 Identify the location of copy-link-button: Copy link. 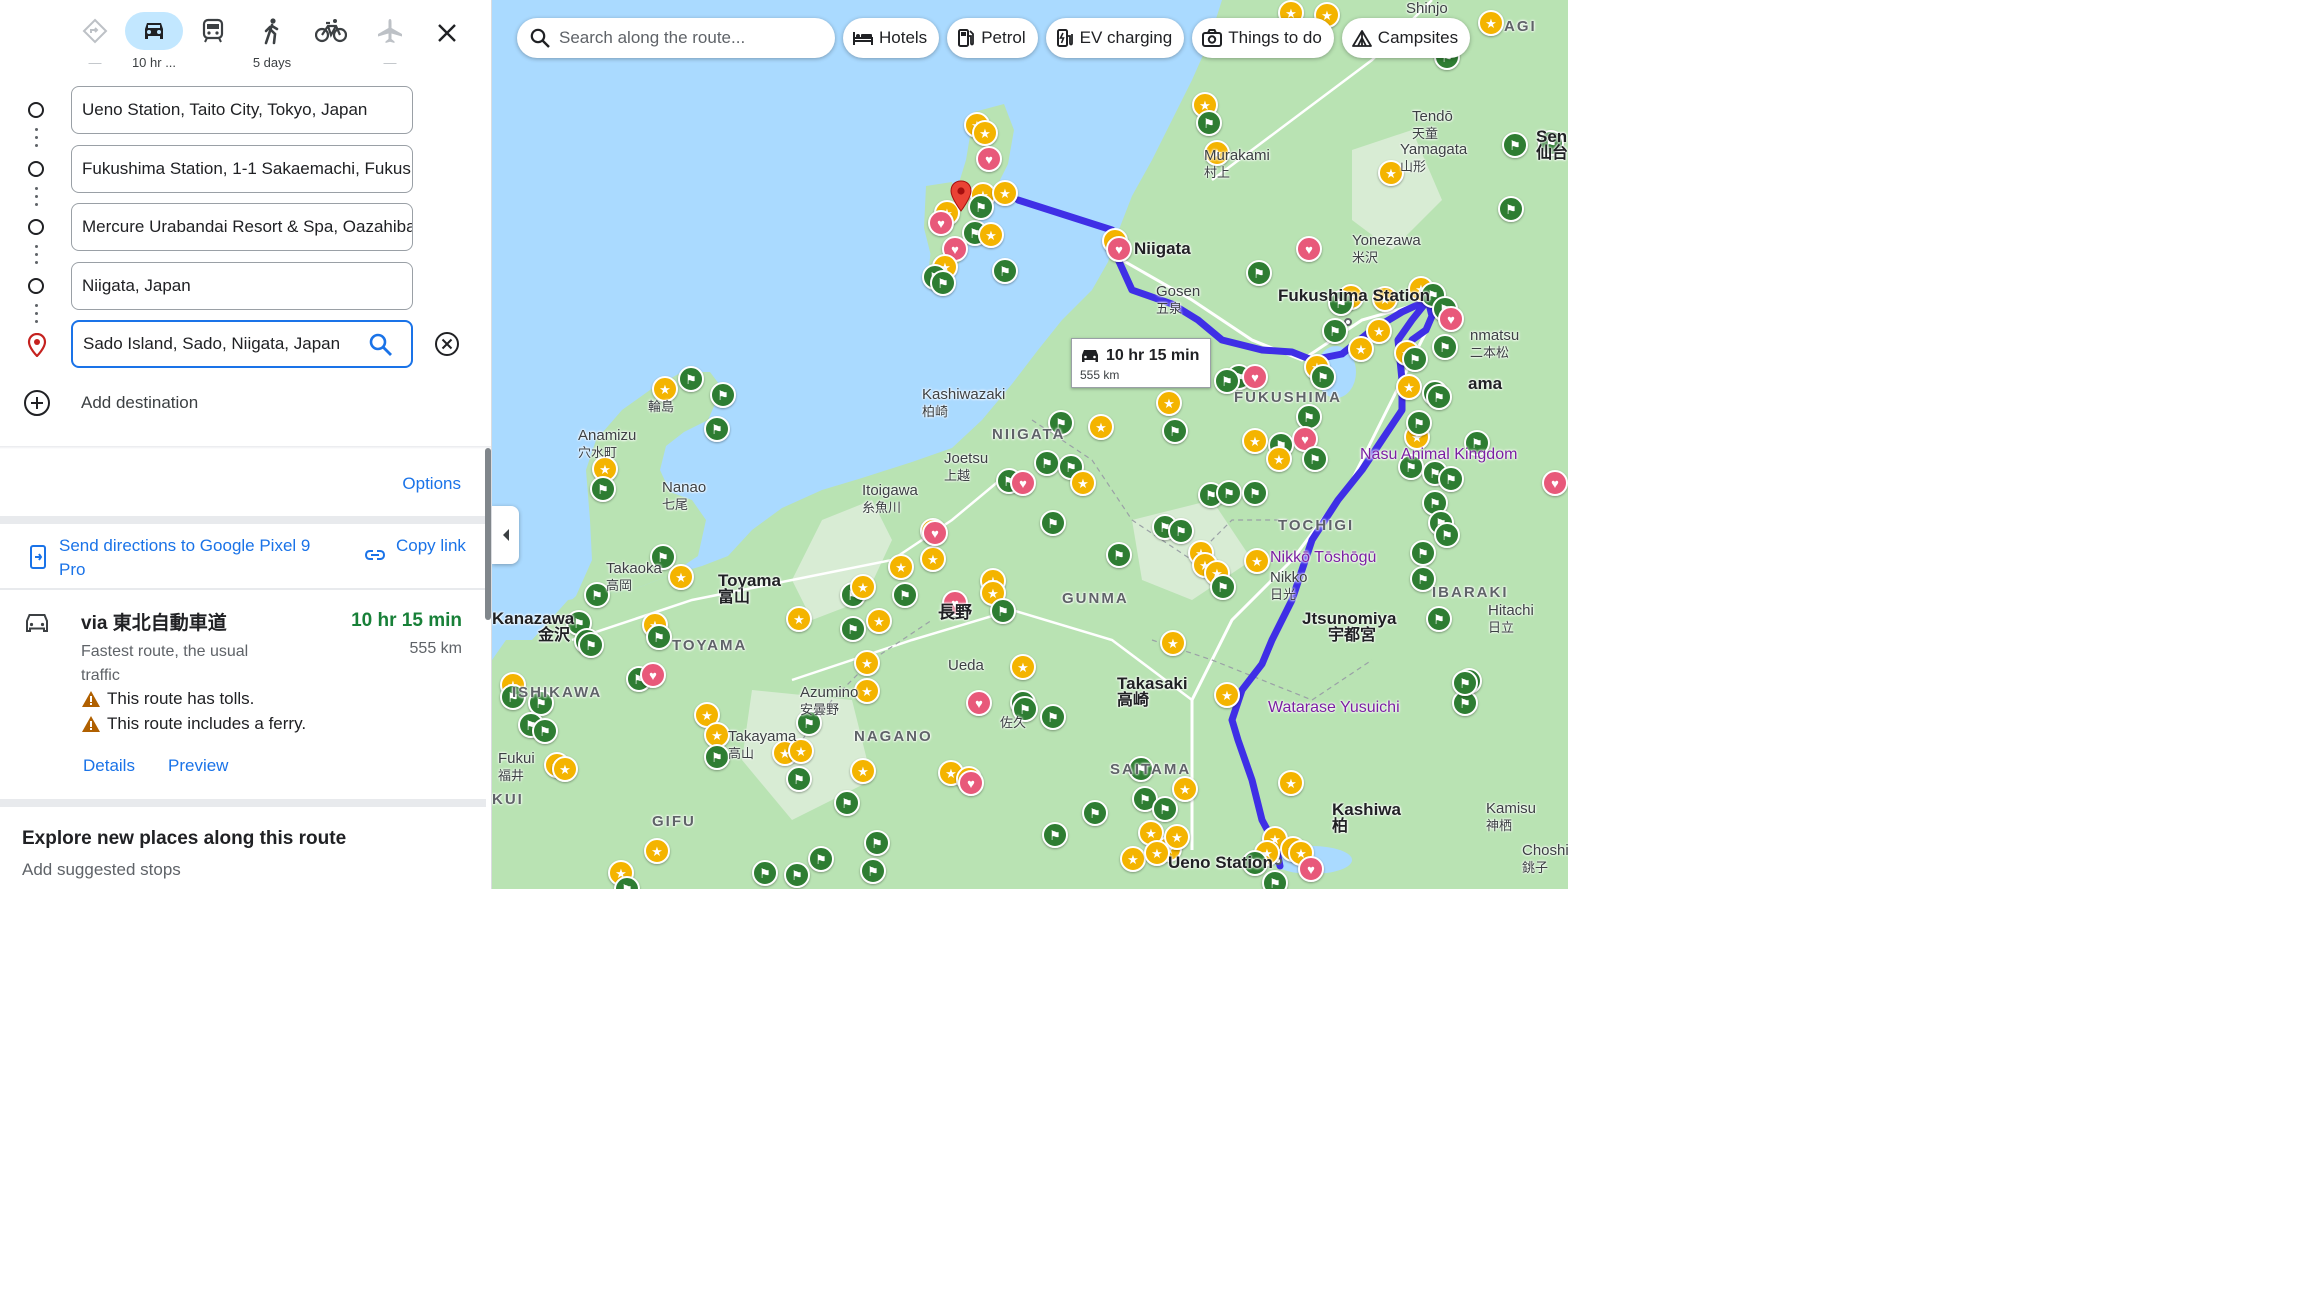
(431, 546).